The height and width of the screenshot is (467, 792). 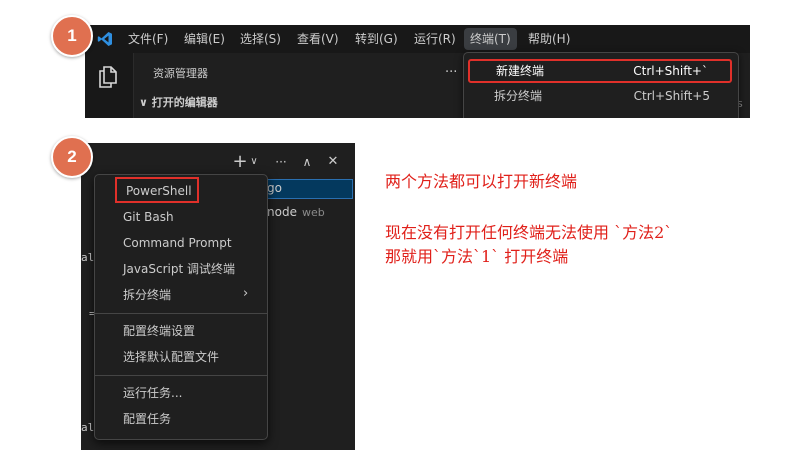 What do you see at coordinates (178, 102) in the screenshot?
I see `open-editors-section: ∨ 打开的编辑器` at bounding box center [178, 102].